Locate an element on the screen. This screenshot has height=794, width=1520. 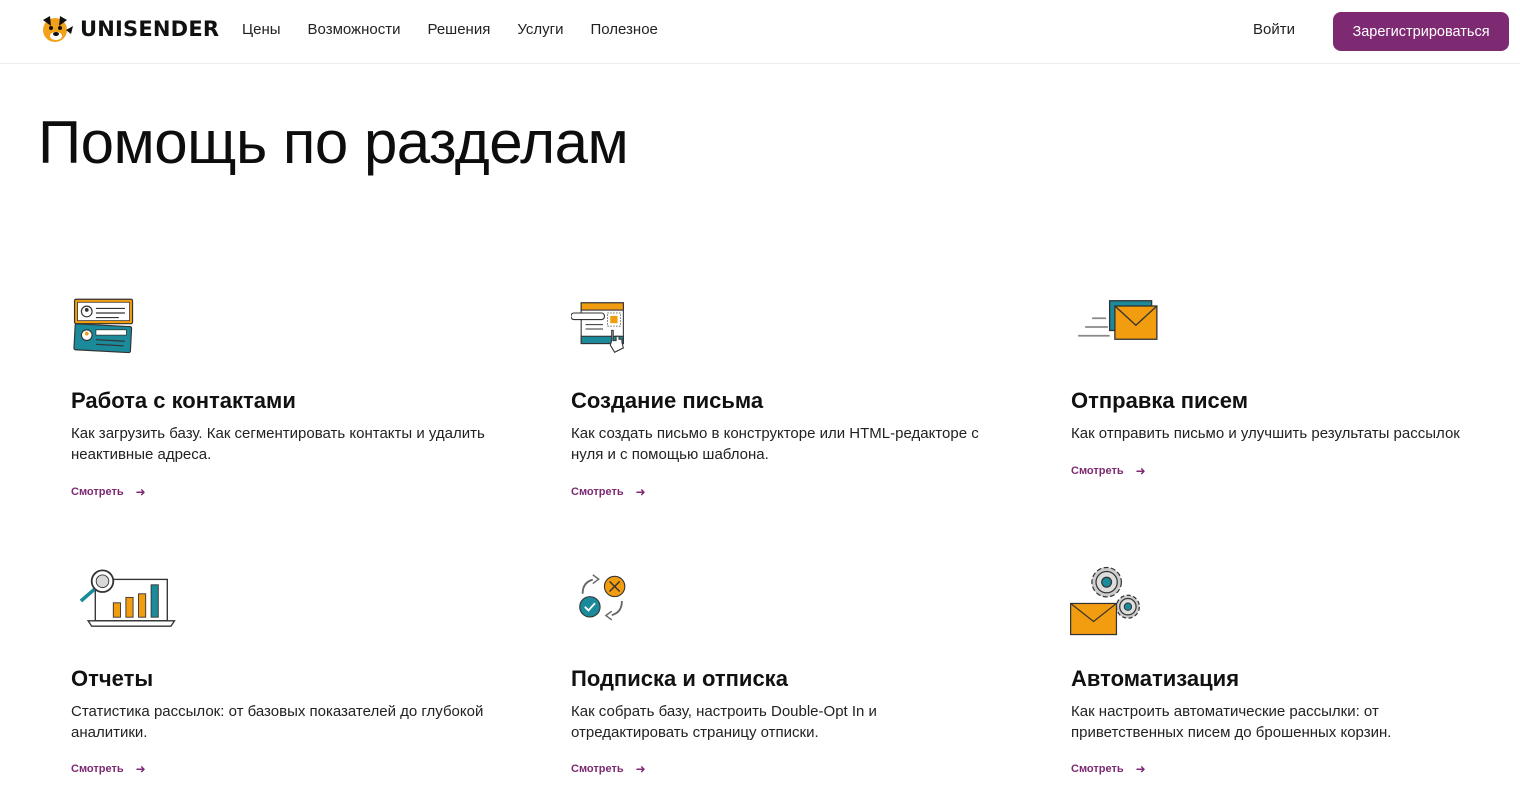
card-title: Отправка писем is located at coordinates (1159, 400).